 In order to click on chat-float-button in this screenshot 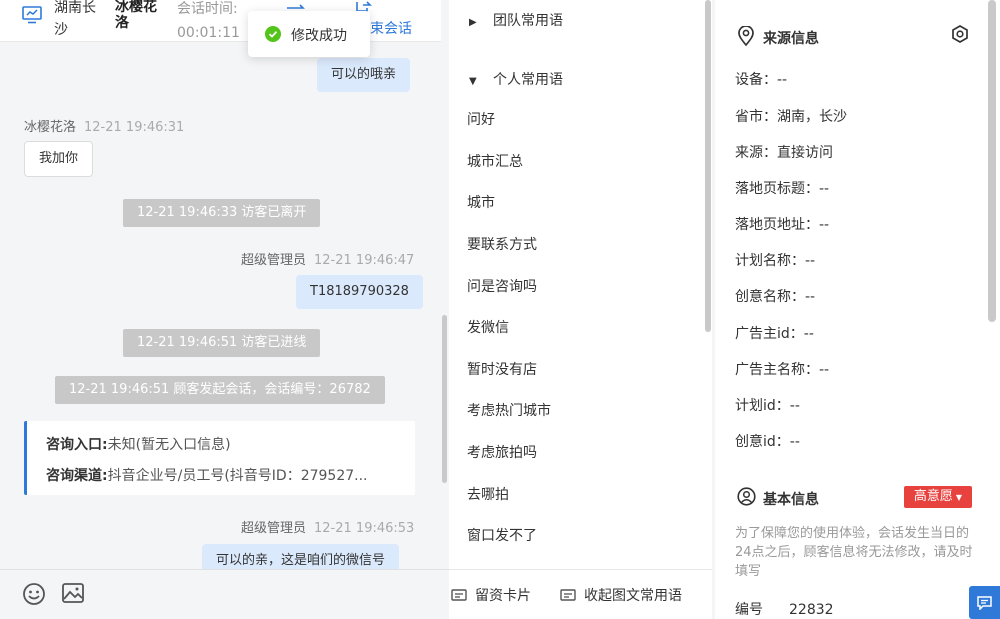, I will do `click(984, 602)`.